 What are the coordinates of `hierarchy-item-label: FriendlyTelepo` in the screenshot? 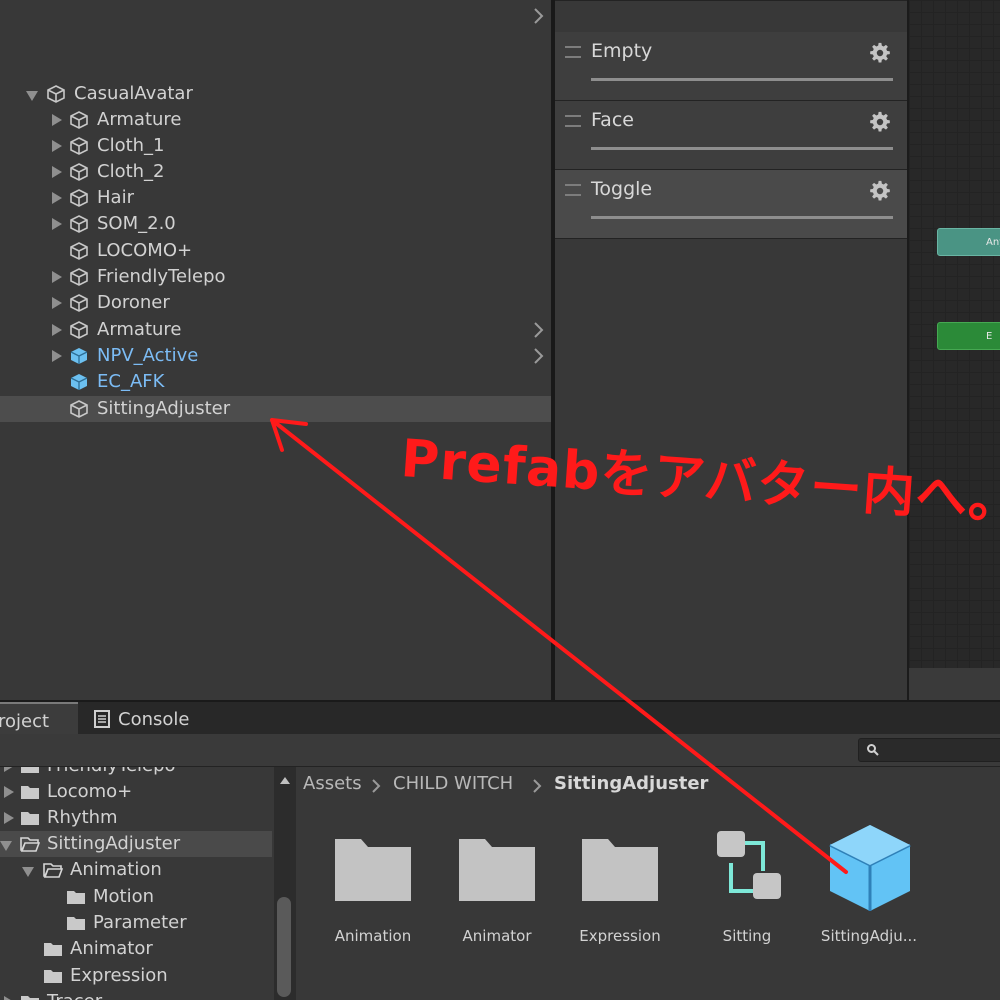 It's located at (161, 276).